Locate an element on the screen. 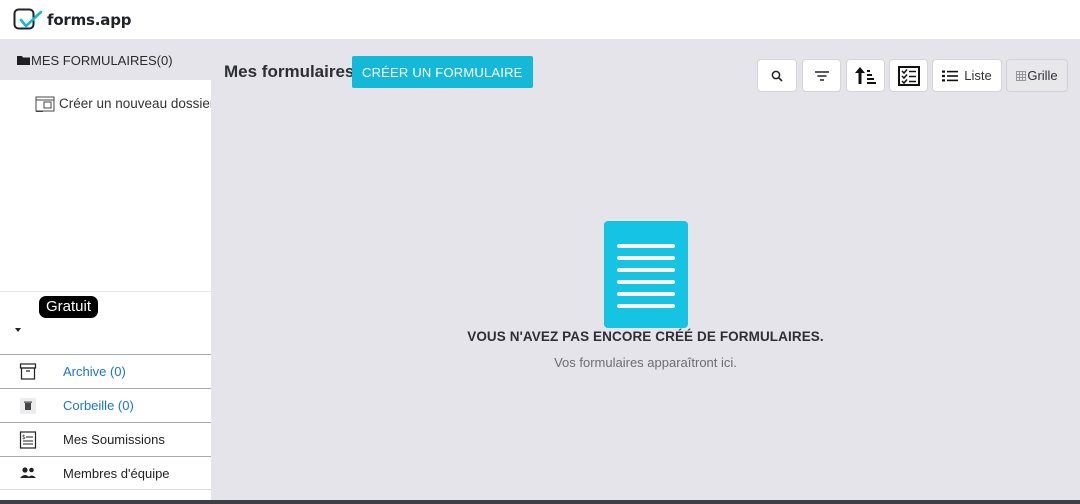 Image resolution: width=1080 pixels, height=504 pixels. team-icon is located at coordinates (31, 473).